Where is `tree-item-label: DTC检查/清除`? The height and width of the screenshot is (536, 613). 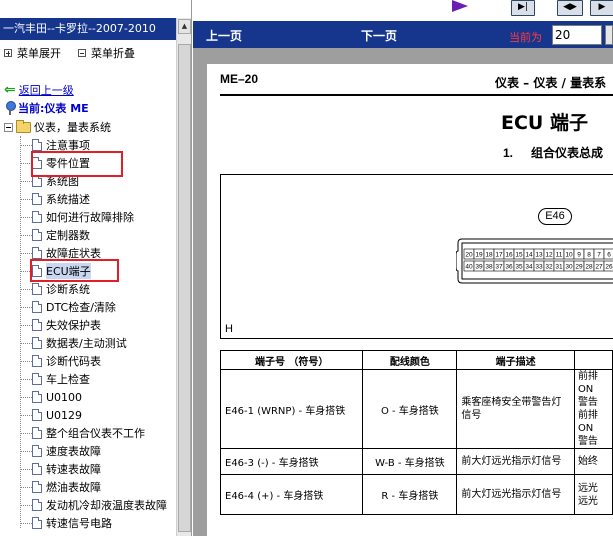 tree-item-label: DTC检查/清除 is located at coordinates (81, 307).